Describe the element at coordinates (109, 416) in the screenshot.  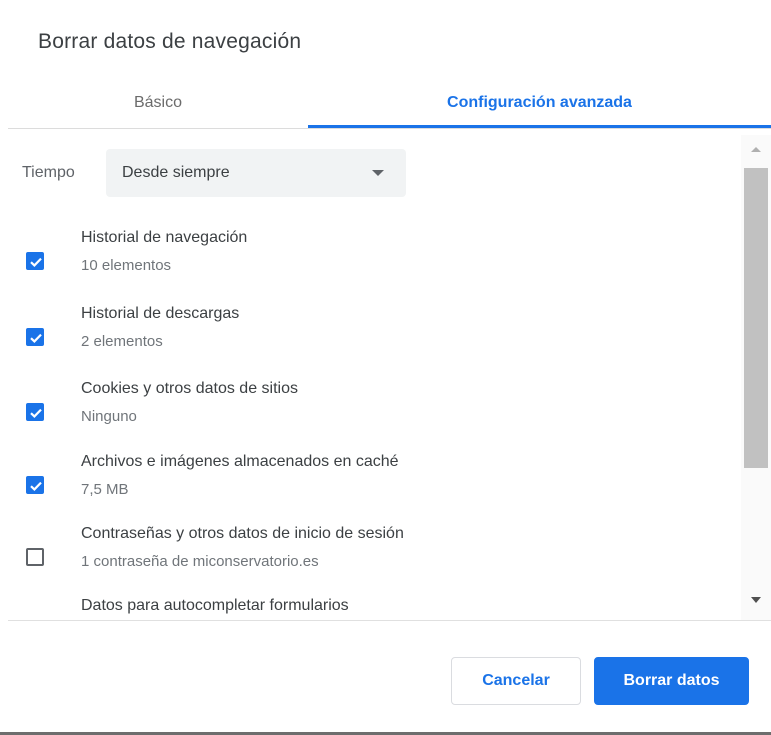
I see `item-subtitle: Ninguno` at that location.